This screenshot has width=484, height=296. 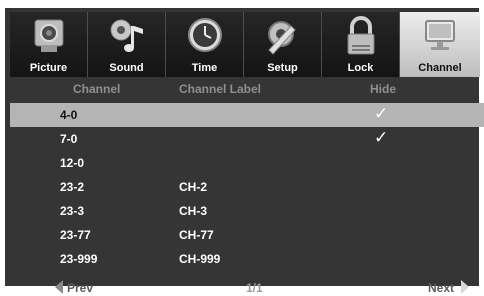 What do you see at coordinates (59, 287) in the screenshot?
I see `prev-arrow-icon` at bounding box center [59, 287].